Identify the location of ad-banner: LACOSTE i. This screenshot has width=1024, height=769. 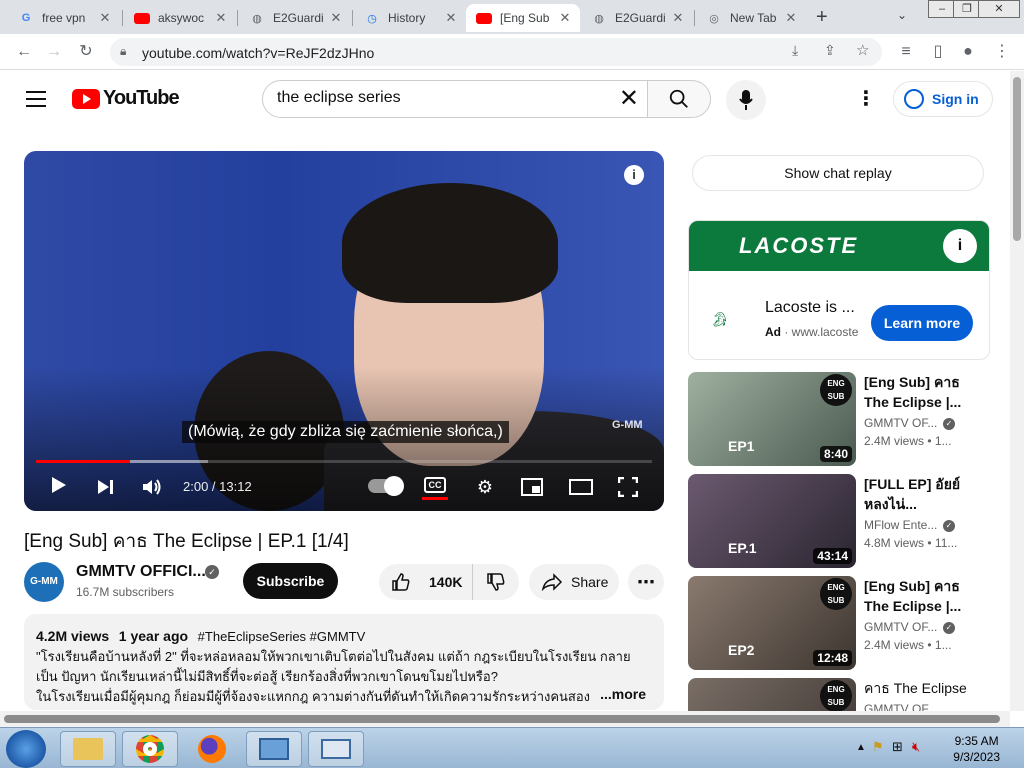
(839, 246).